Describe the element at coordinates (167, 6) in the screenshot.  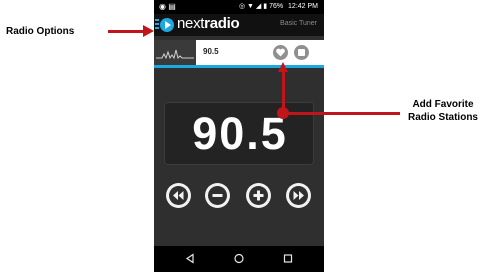
I see `notification-icons: ◉ ▤` at that location.